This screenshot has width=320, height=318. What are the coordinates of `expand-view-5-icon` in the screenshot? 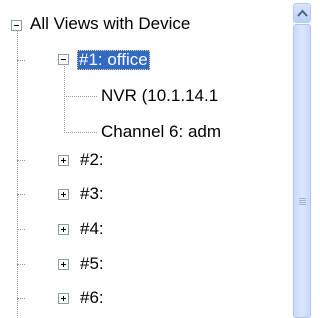 It's located at (63, 264).